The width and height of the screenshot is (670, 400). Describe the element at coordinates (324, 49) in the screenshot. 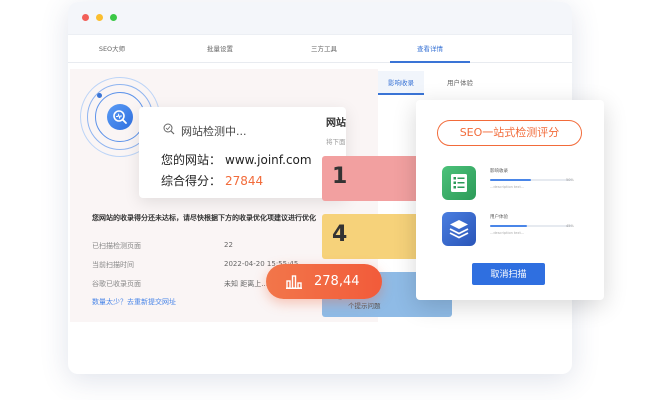

I see `nav-item-third-party-tools: 三方工具` at that location.